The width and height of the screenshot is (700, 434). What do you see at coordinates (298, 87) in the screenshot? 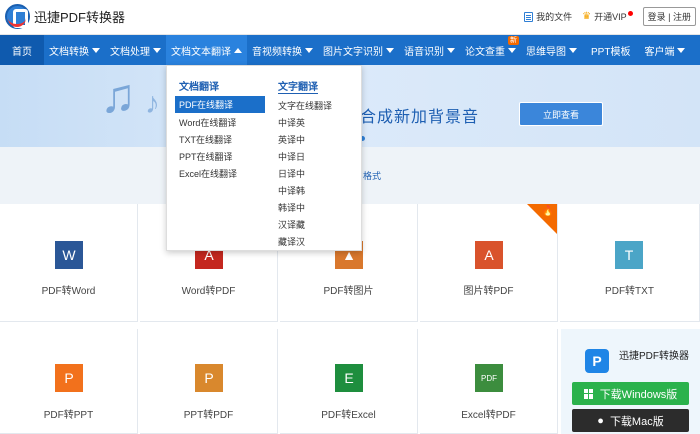
I see `dropdown-section-title-text: 文字翻译` at bounding box center [298, 87].